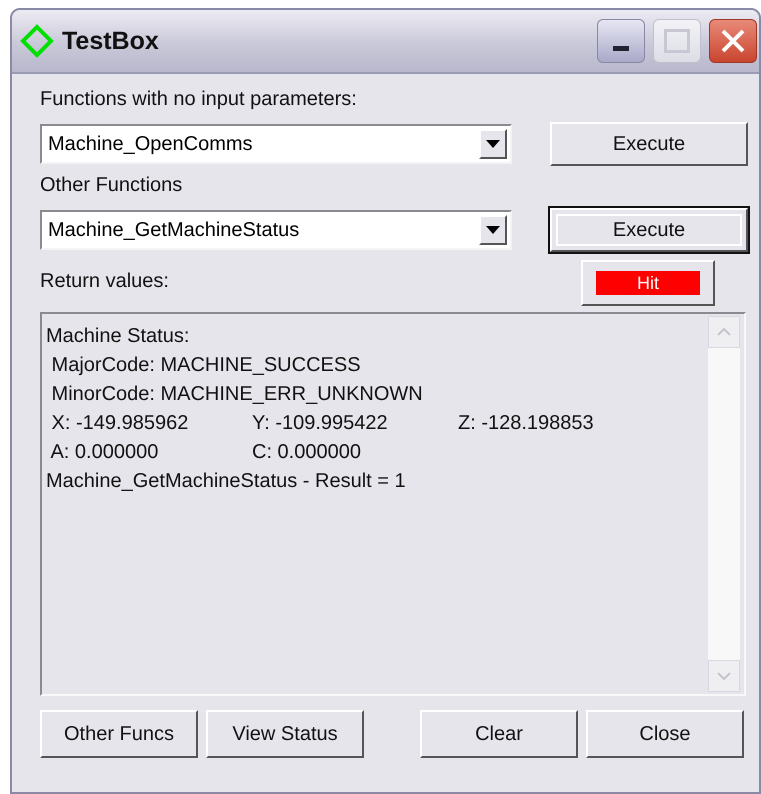 The height and width of the screenshot is (794, 761). I want to click on close-button, so click(733, 41).